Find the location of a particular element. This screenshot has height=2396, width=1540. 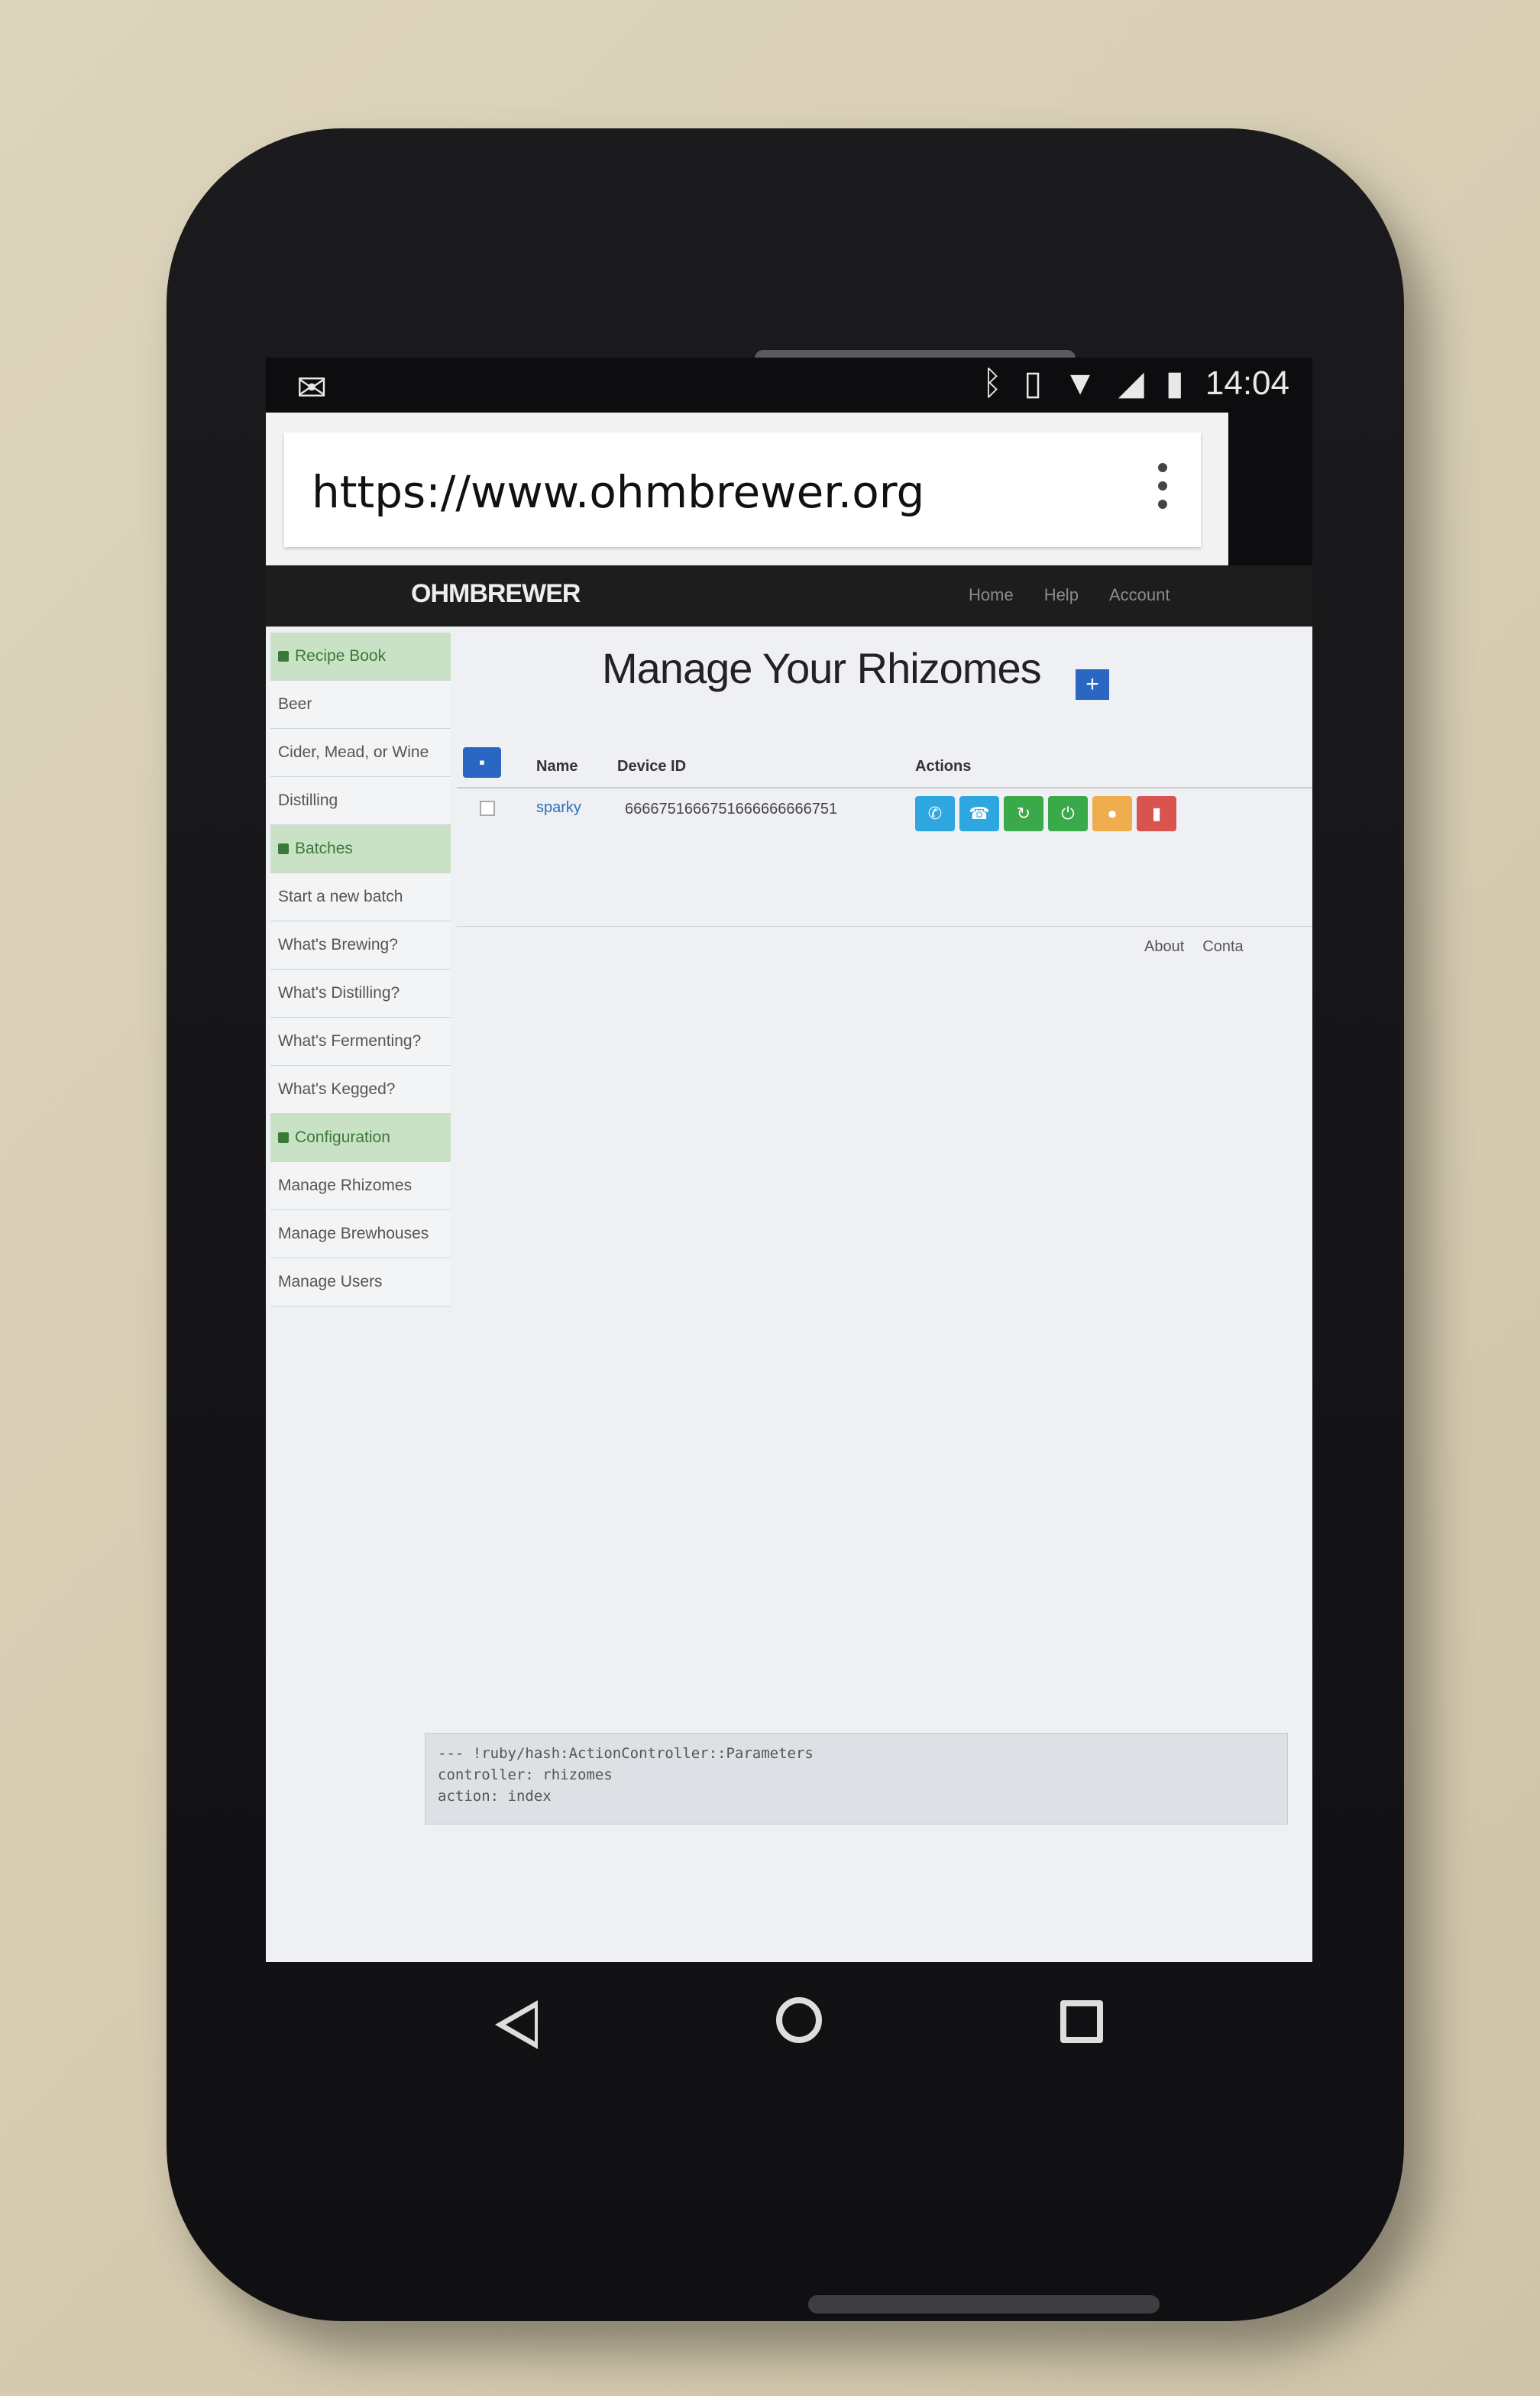

row-actions: ✆ ☎ ↻ ⏻ ● ▮ is located at coordinates (1045, 813).